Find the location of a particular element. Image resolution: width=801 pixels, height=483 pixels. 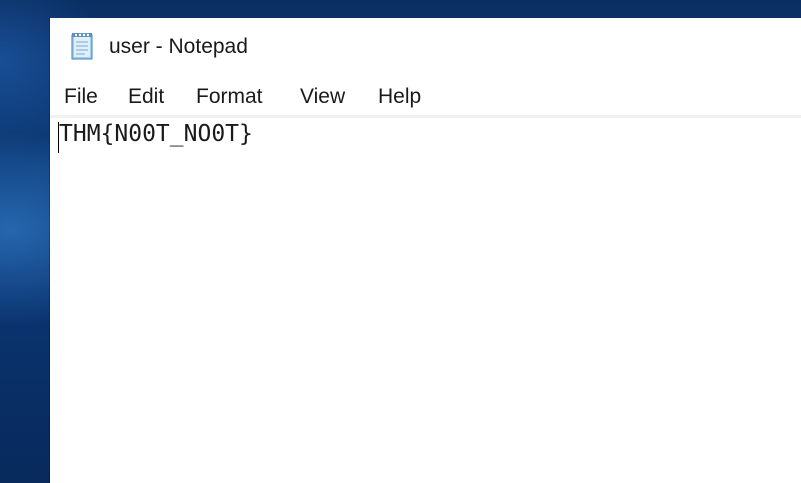

window-title: user - Notepad is located at coordinates (178, 46).